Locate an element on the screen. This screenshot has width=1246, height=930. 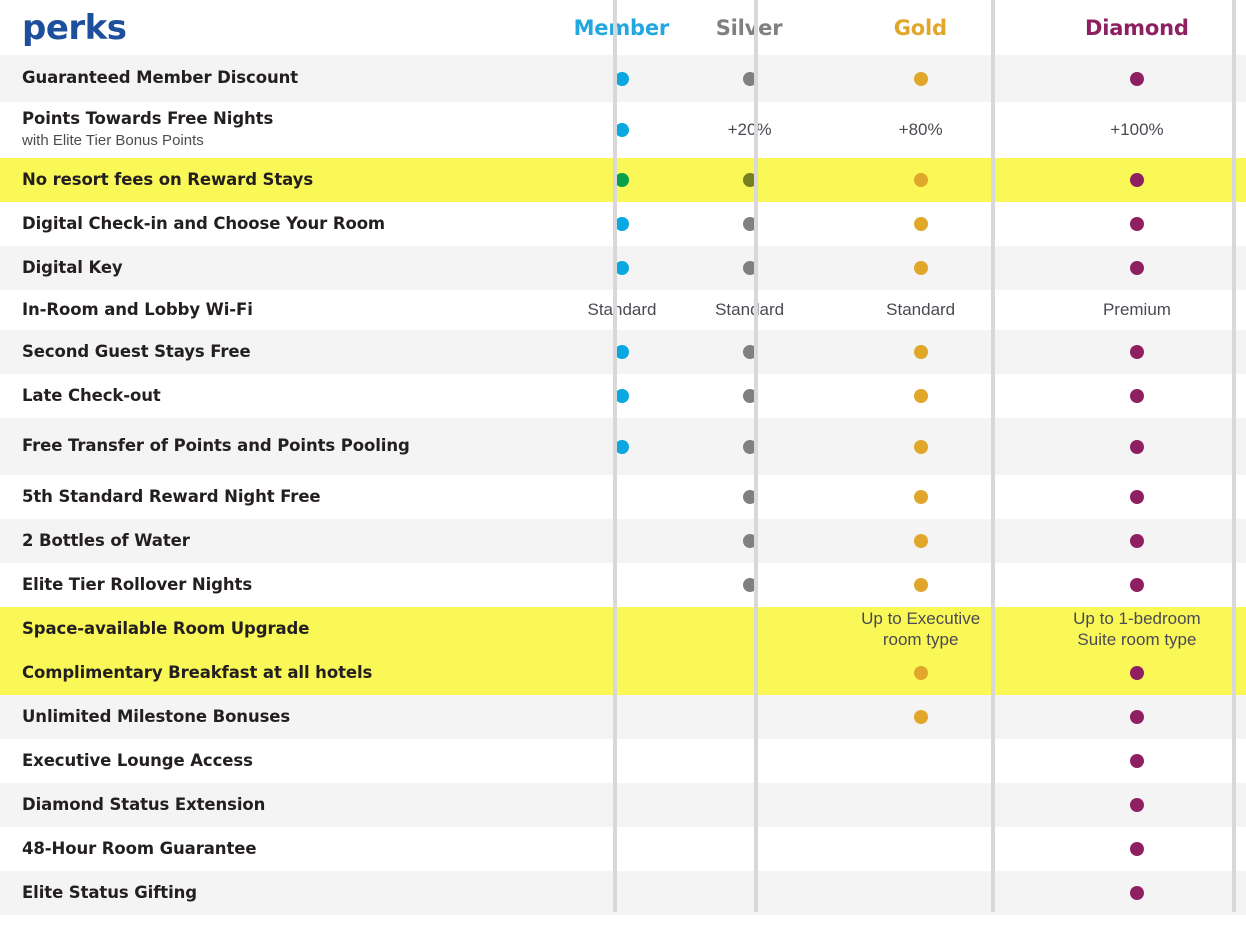
benefit-label-cell: Elite Tier Rollover Nights is located at coordinates (279, 585).